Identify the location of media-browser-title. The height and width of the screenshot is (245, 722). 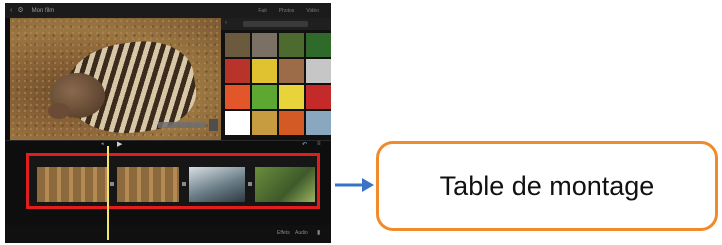
(275, 24).